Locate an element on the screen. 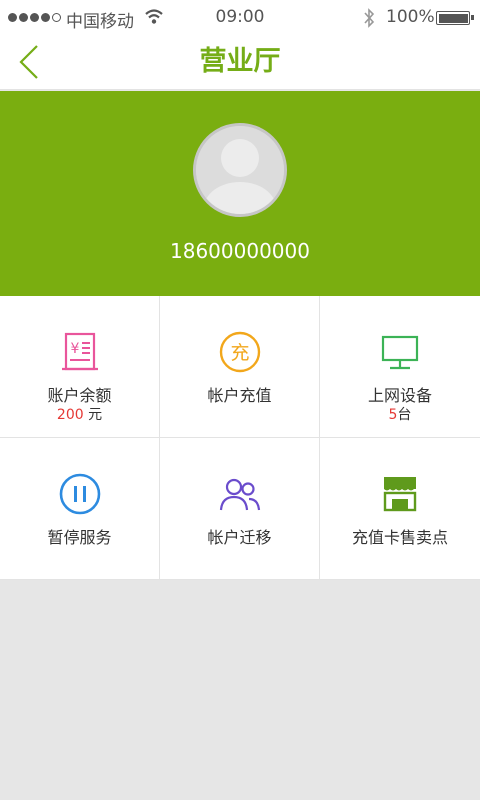  pause-circle-icon is located at coordinates (79, 494).